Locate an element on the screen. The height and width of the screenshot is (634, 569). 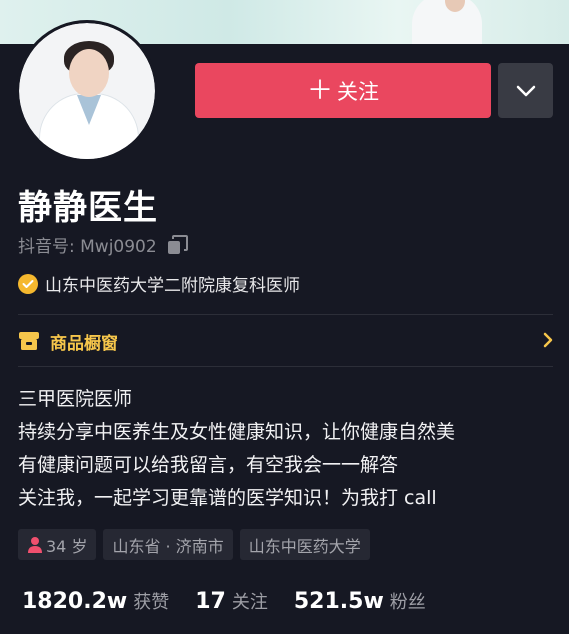
profile-tags: 34 岁 山东省 · 济南市 山东中医药大学 is located at coordinates (194, 544).